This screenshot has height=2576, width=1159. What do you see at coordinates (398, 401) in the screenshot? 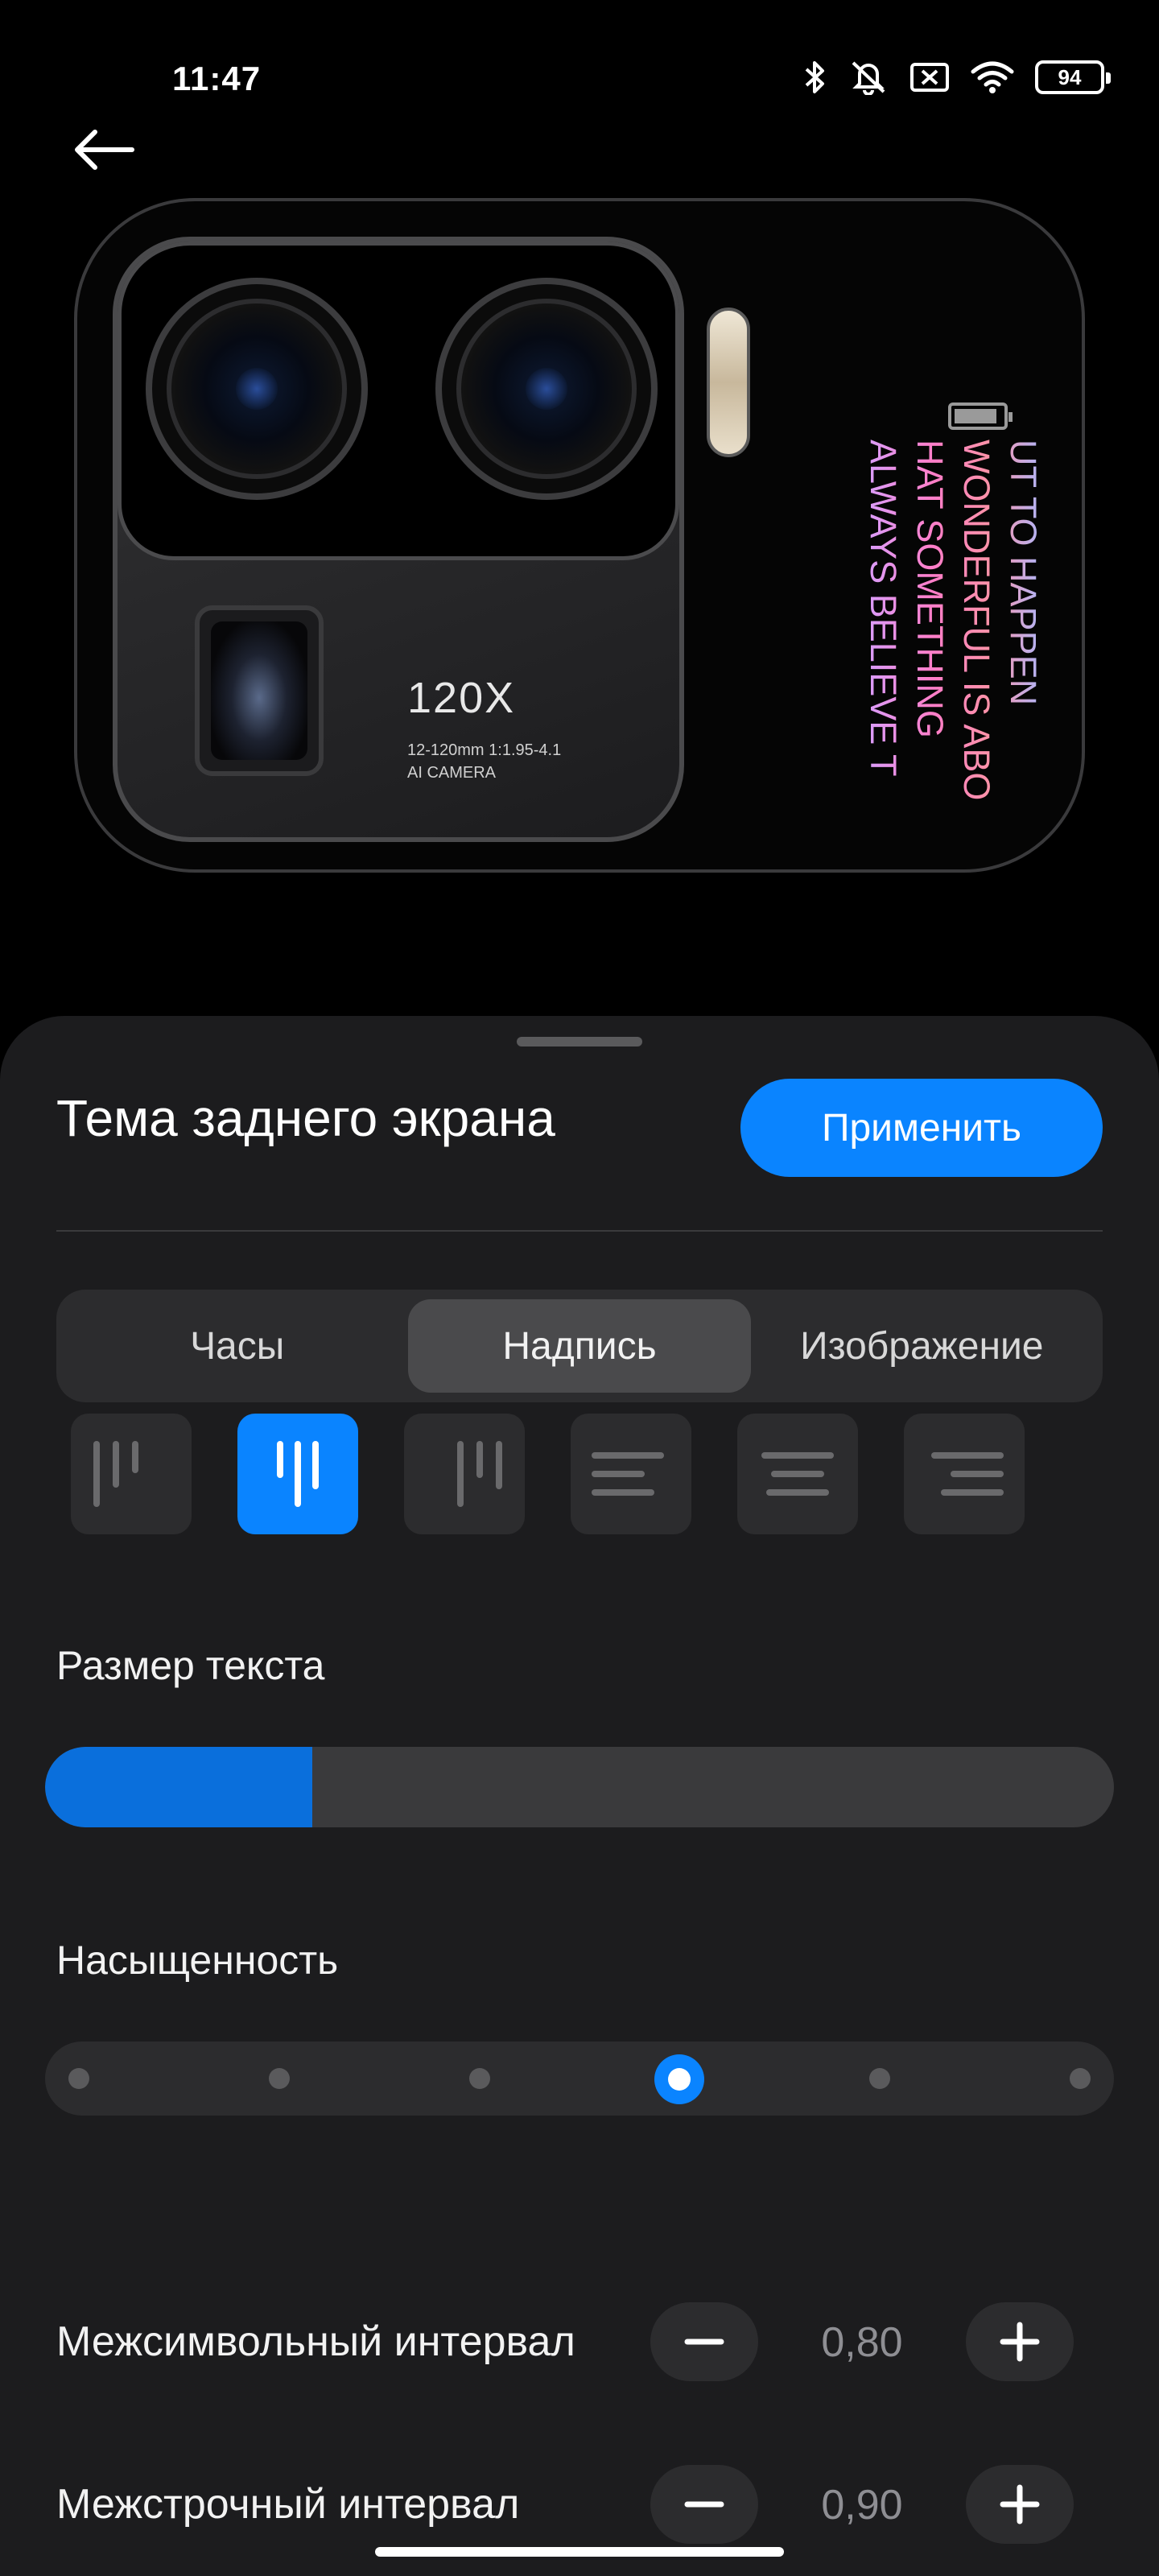
I see `camera-window` at bounding box center [398, 401].